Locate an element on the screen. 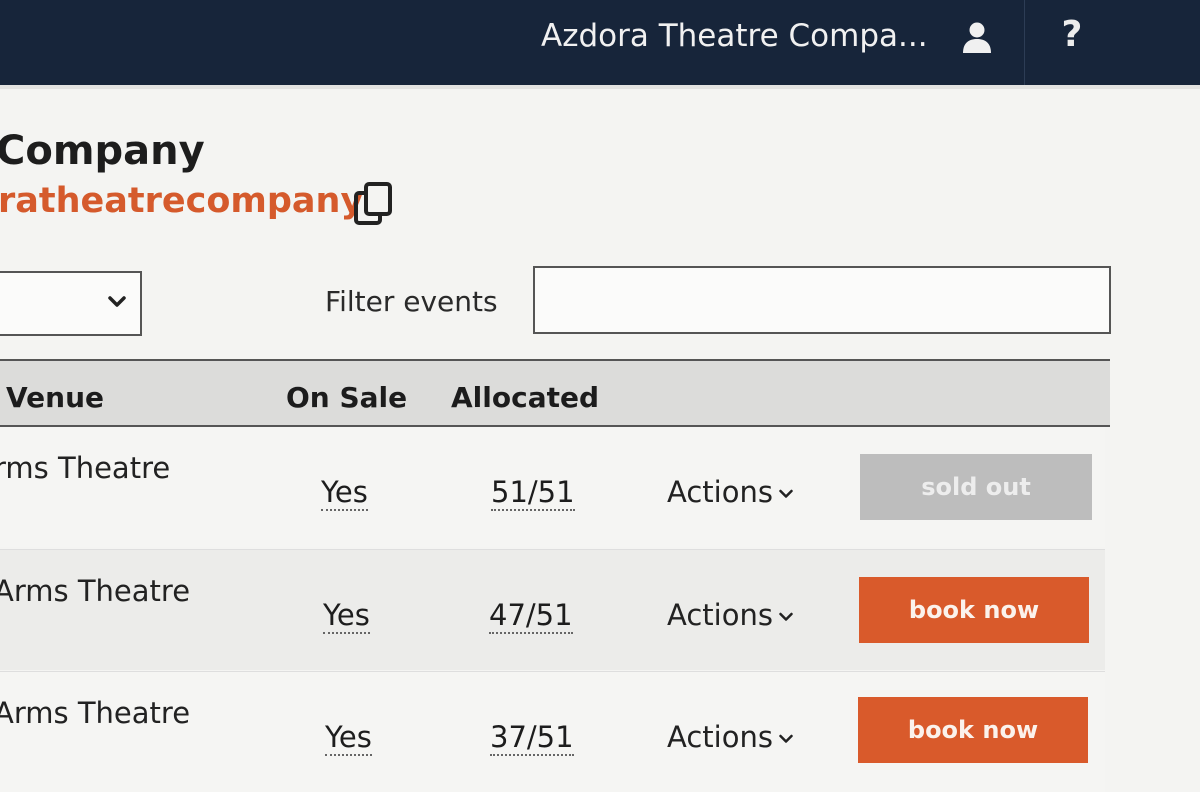 The height and width of the screenshot is (792, 1200). table-row: Arms Theatre Yes 37/51 Actions book now is located at coordinates (552, 731).